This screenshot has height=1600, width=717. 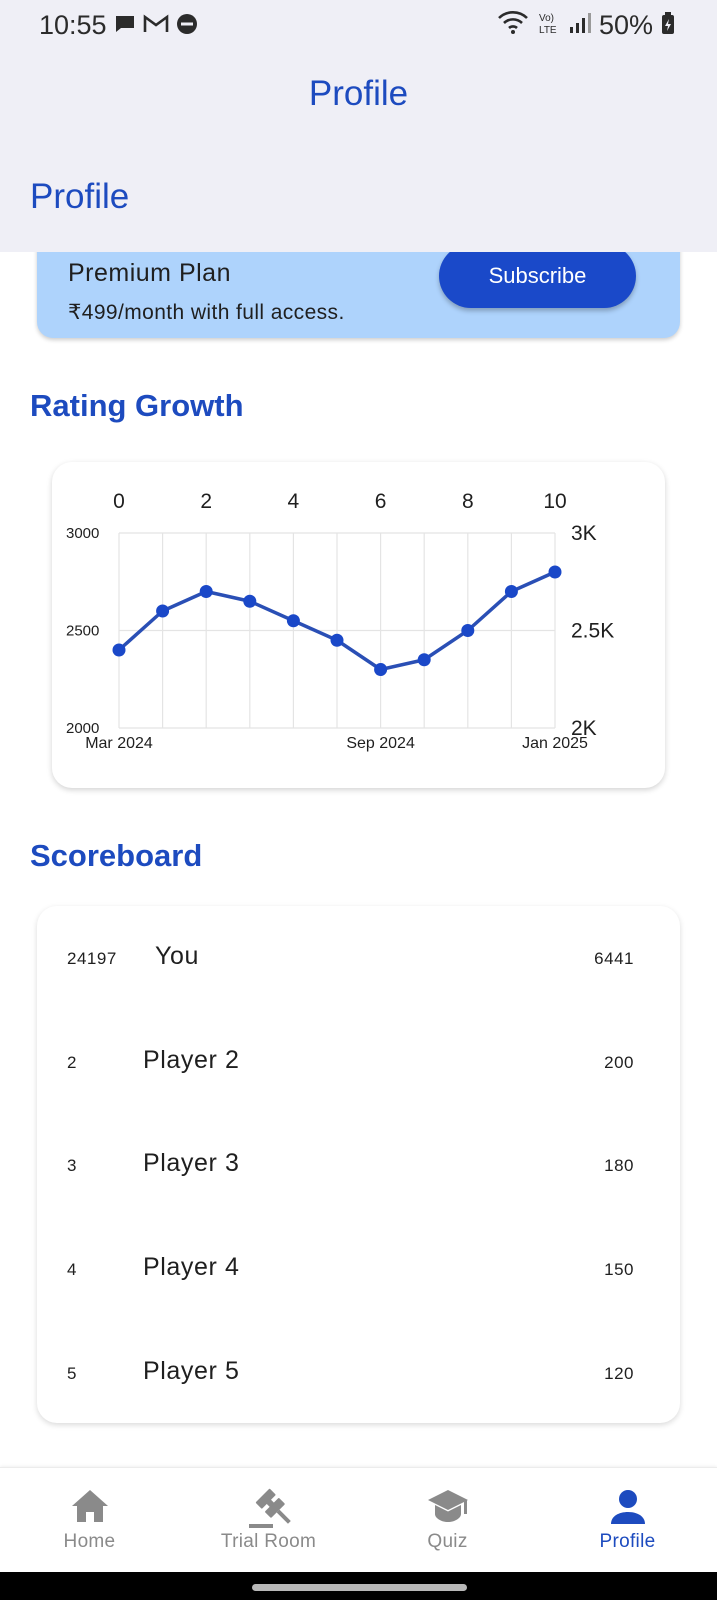 I want to click on rating-growth-heading: Rating Growth, so click(x=137, y=405).